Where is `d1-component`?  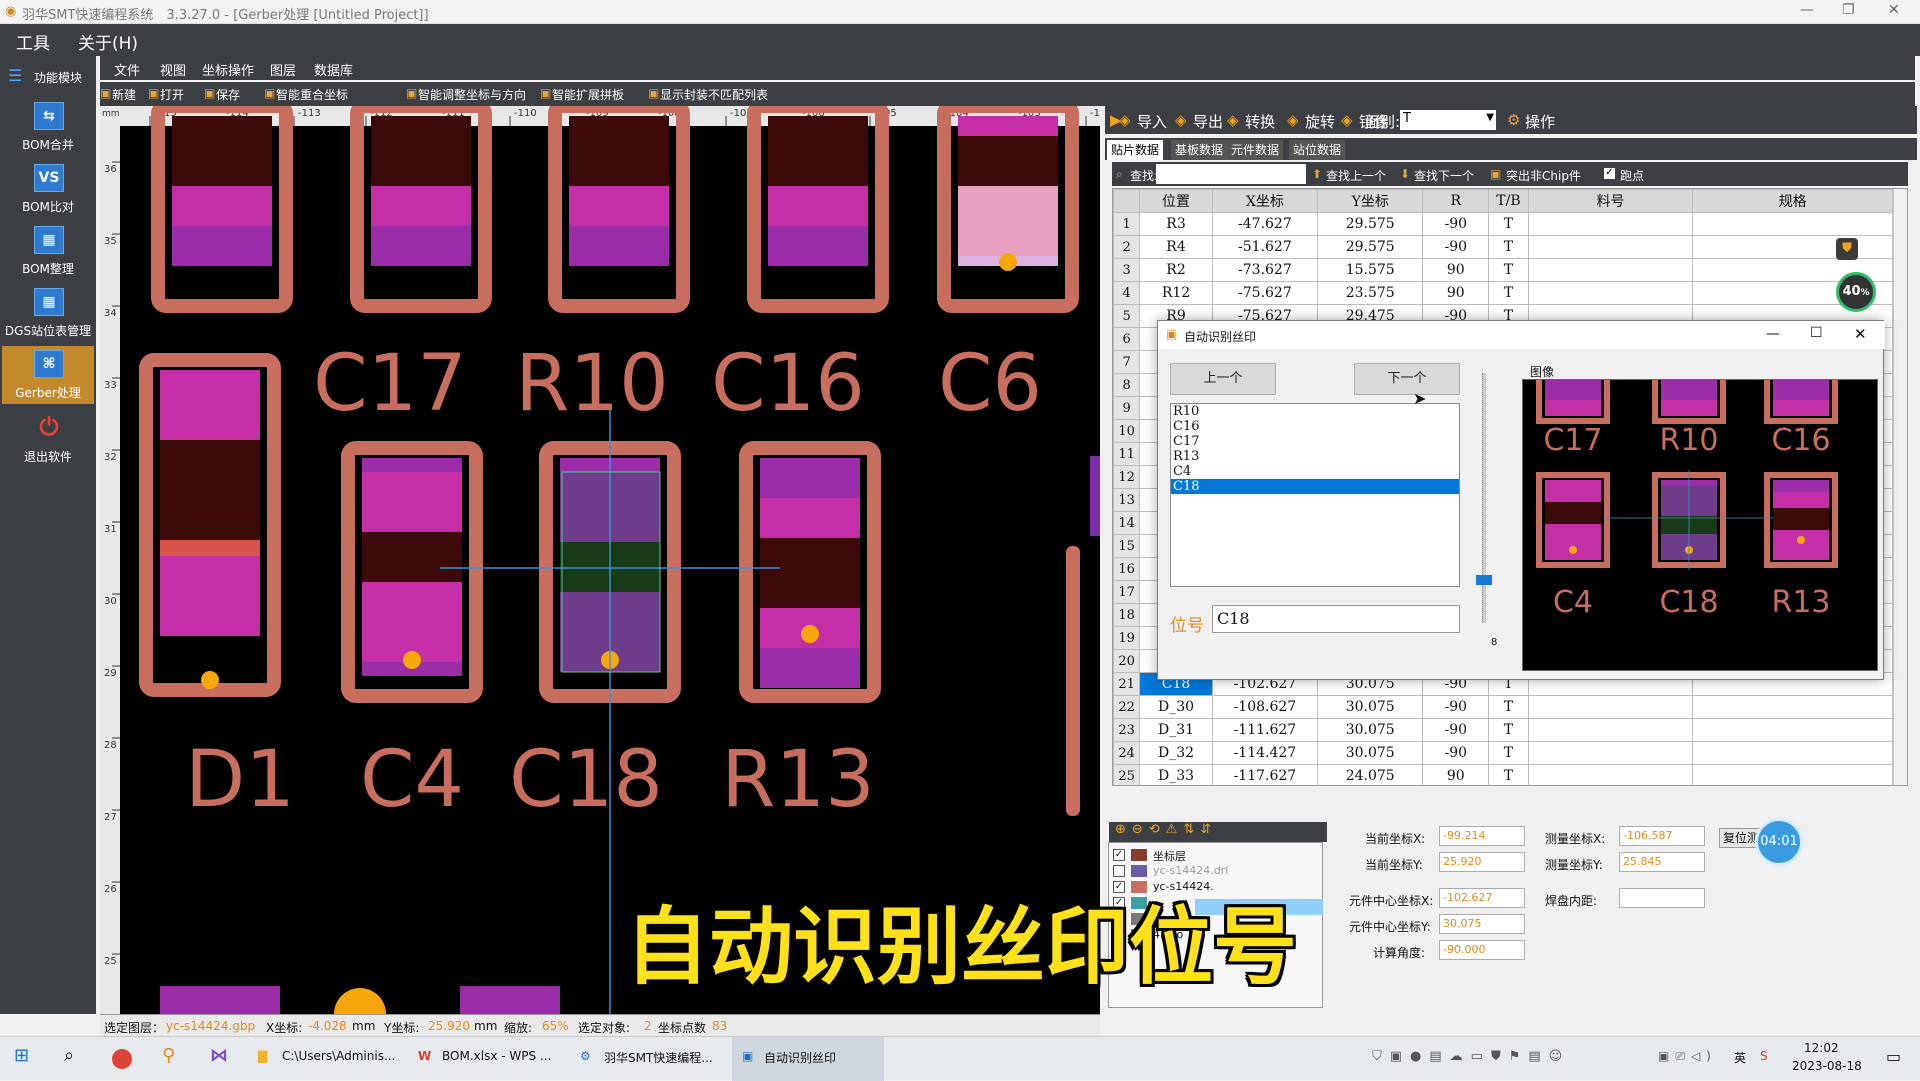 d1-component is located at coordinates (210, 525).